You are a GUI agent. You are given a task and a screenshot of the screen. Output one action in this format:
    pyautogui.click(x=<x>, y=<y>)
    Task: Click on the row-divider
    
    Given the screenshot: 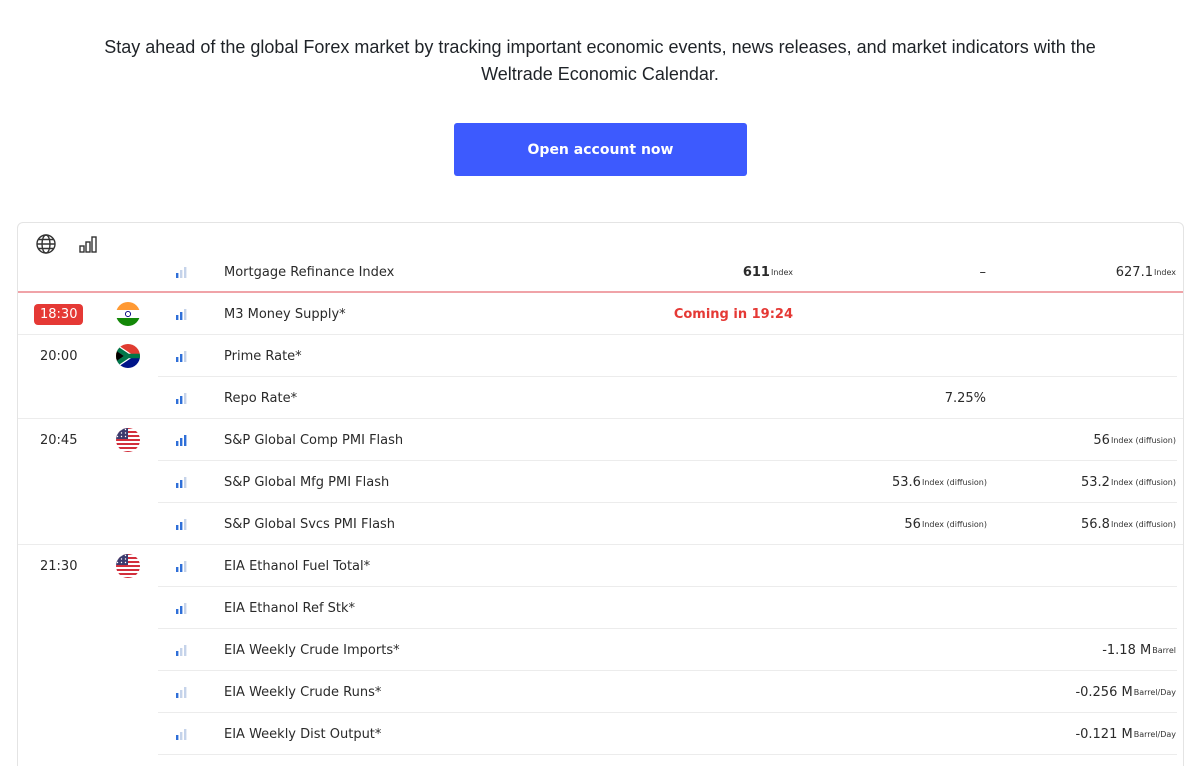 What is the action you would take?
    pyautogui.click(x=667, y=754)
    